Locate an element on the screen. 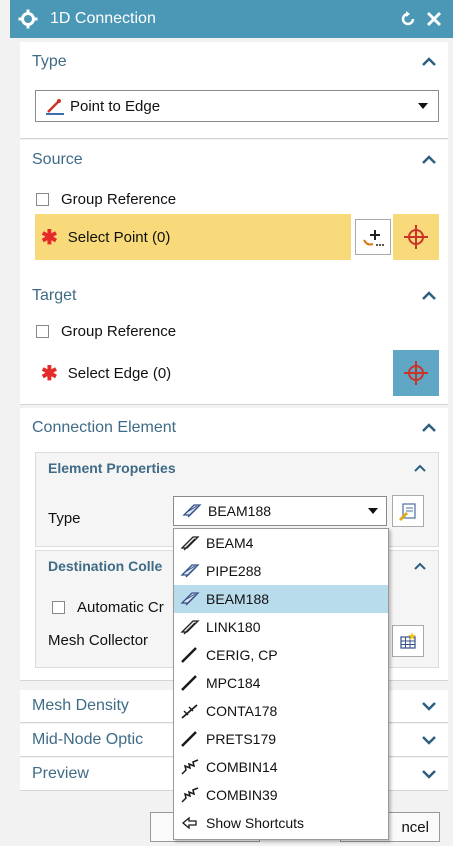 The image size is (453, 846). preview-title: Preview is located at coordinates (60, 773).